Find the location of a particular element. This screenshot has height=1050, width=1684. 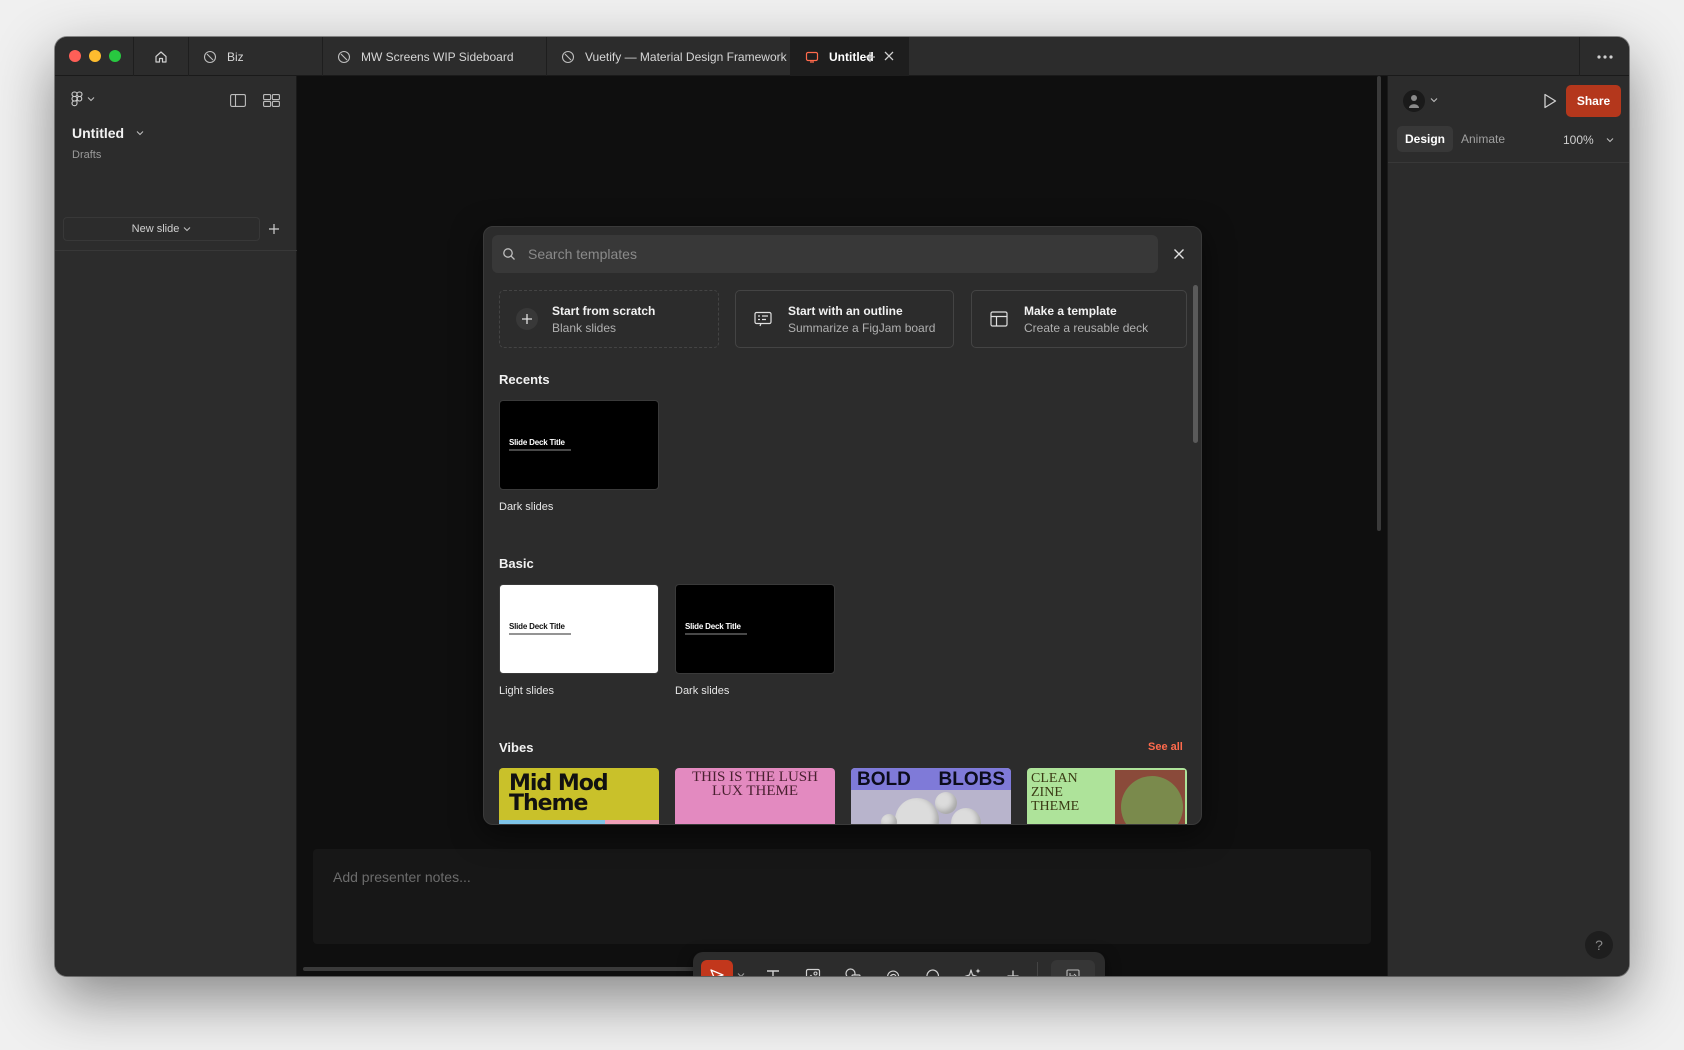

home-button is located at coordinates (161, 56).